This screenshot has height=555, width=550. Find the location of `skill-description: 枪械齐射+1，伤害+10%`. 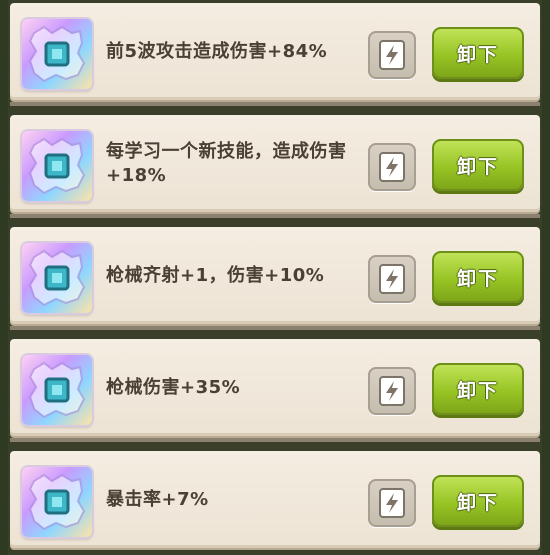

skill-description: 枪械齐射+1，伤害+10% is located at coordinates (215, 275).